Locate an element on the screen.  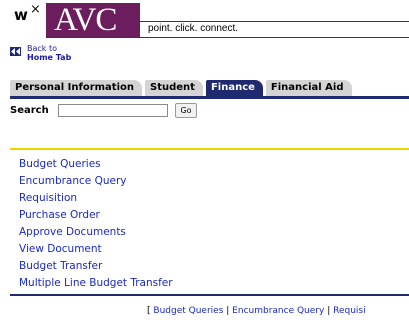
tab-student: Student is located at coordinates (174, 88).